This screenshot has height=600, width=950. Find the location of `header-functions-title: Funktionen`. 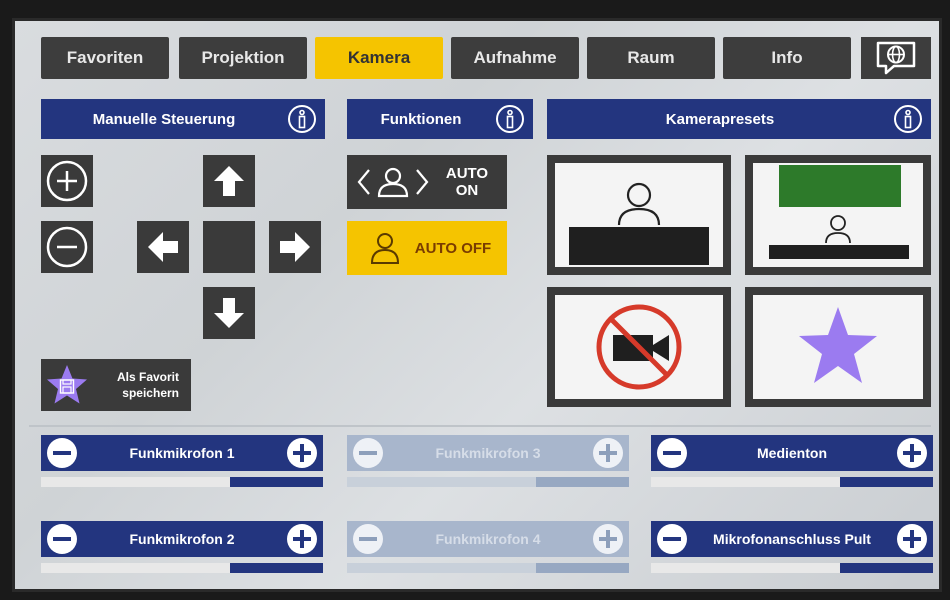

header-functions-title: Funktionen is located at coordinates (421, 119).